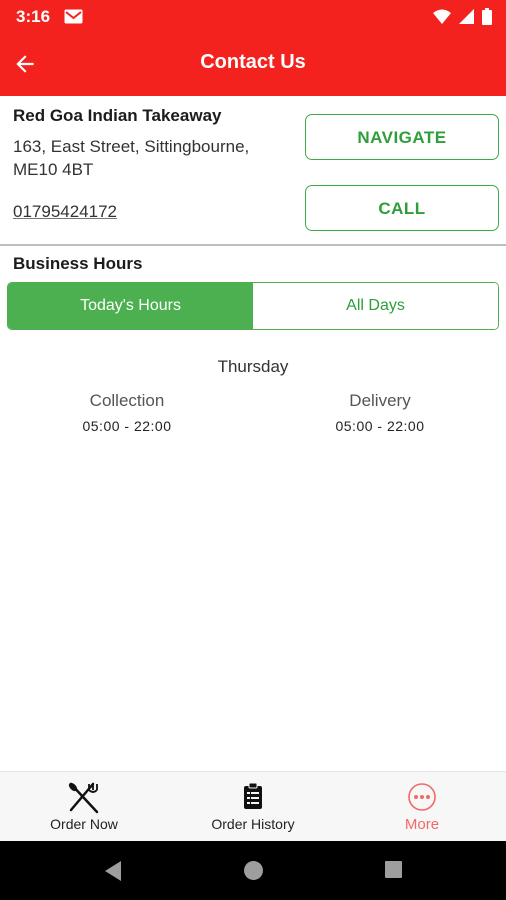 The width and height of the screenshot is (506, 900). What do you see at coordinates (127, 426) in the screenshot?
I see `collection-time: 05:00 - 22:00` at bounding box center [127, 426].